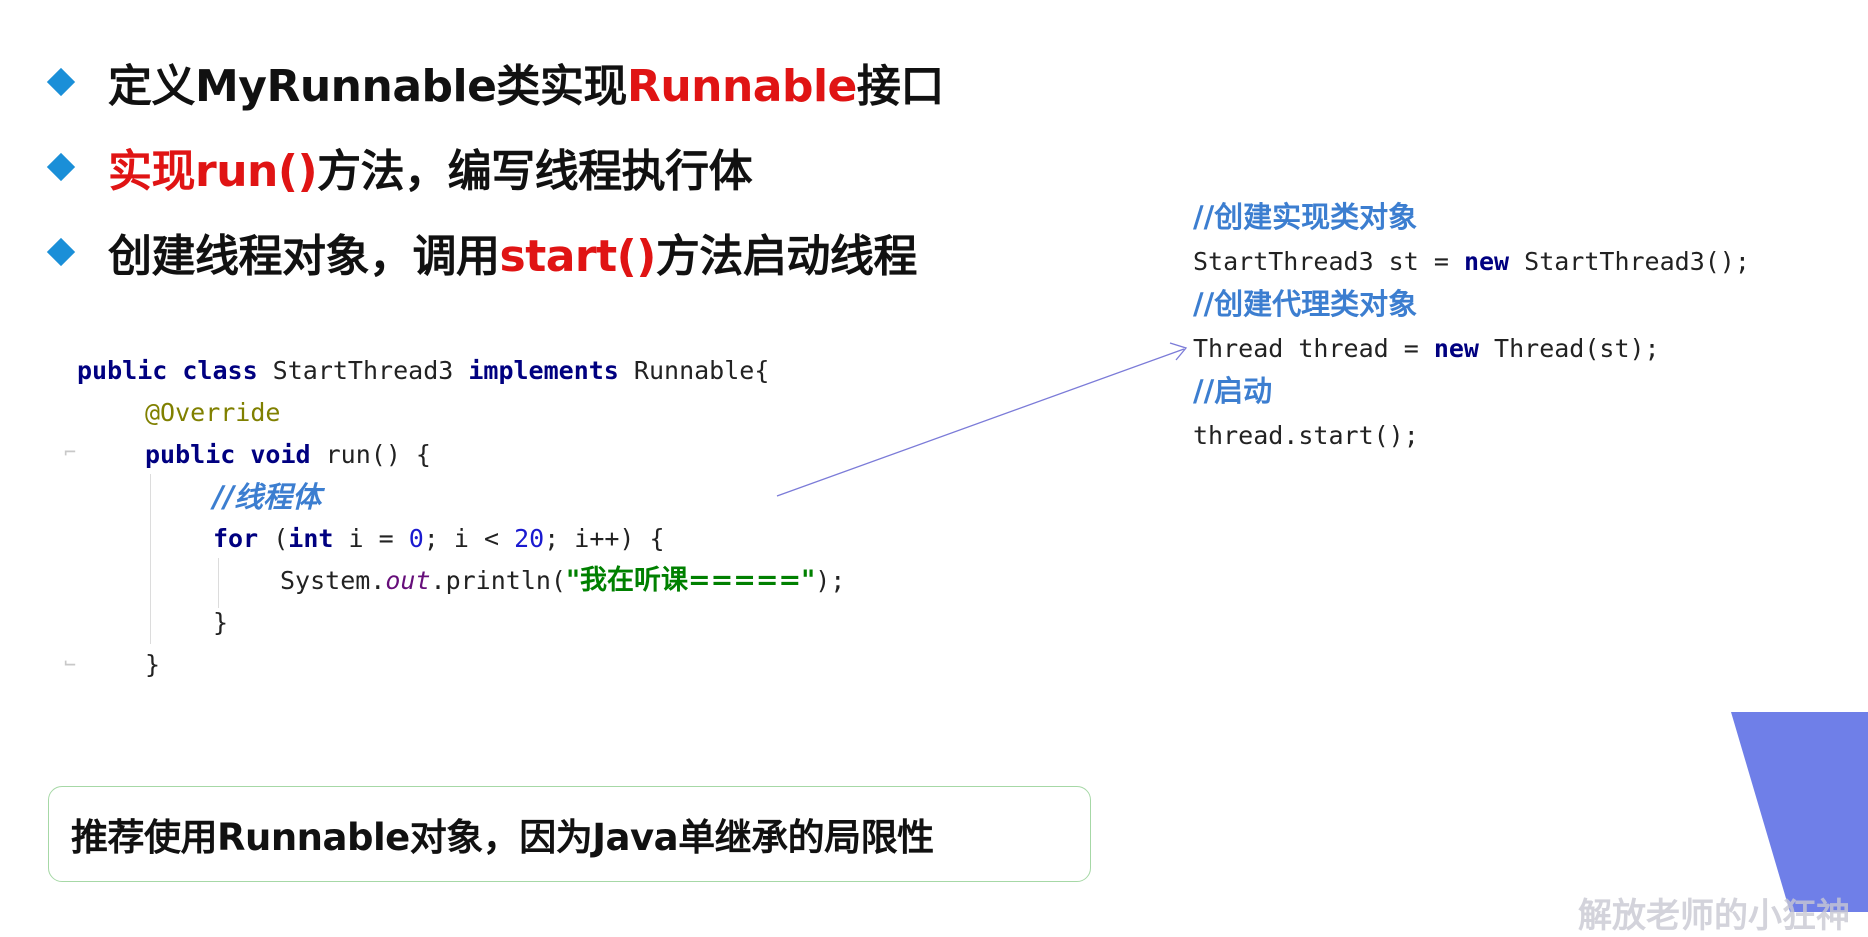 This screenshot has width=1868, height=937. I want to click on code-text: thread.start();, so click(1306, 435).